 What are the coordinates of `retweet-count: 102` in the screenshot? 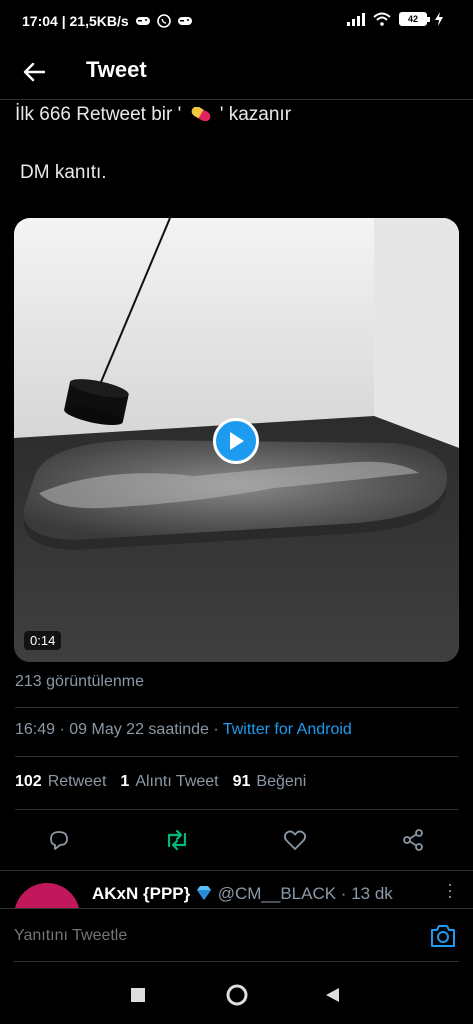 It's located at (28, 781).